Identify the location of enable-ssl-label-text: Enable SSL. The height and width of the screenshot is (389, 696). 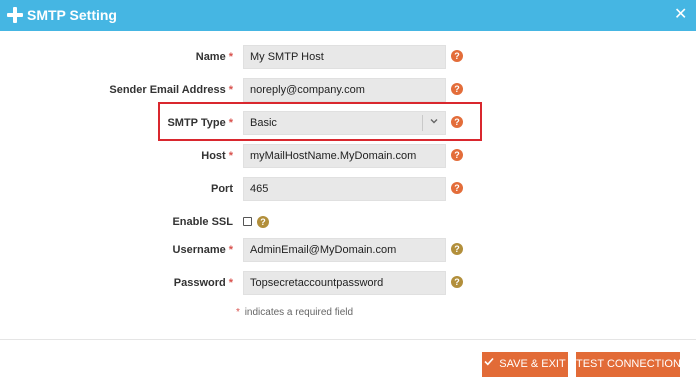
(202, 222).